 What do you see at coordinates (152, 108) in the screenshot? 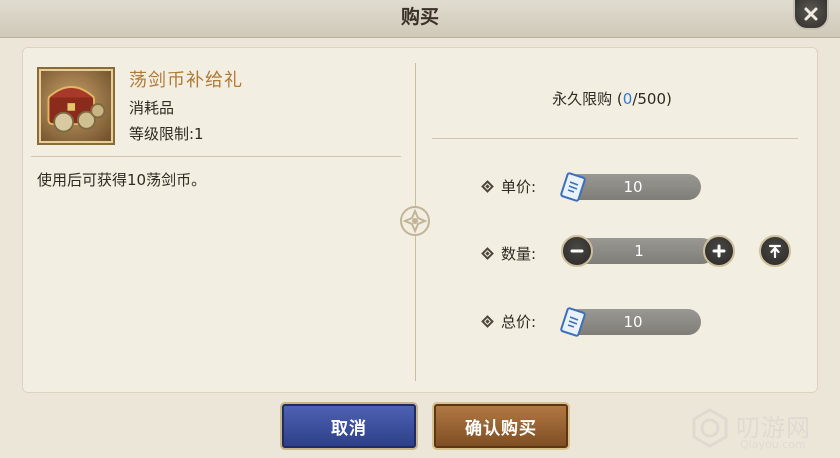
I see `item-type: 消耗品` at bounding box center [152, 108].